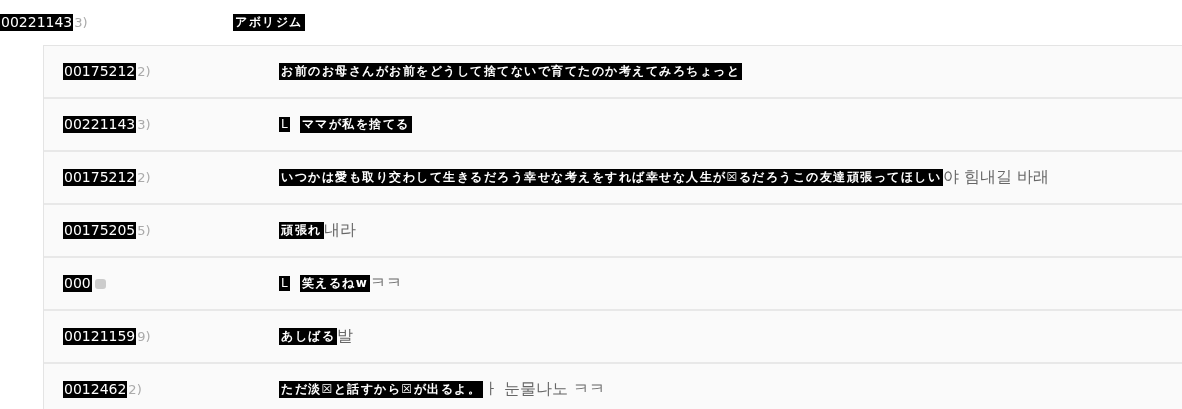 The image size is (1182, 409). What do you see at coordinates (308, 336) in the screenshot?
I see `translation-label: あしばる` at bounding box center [308, 336].